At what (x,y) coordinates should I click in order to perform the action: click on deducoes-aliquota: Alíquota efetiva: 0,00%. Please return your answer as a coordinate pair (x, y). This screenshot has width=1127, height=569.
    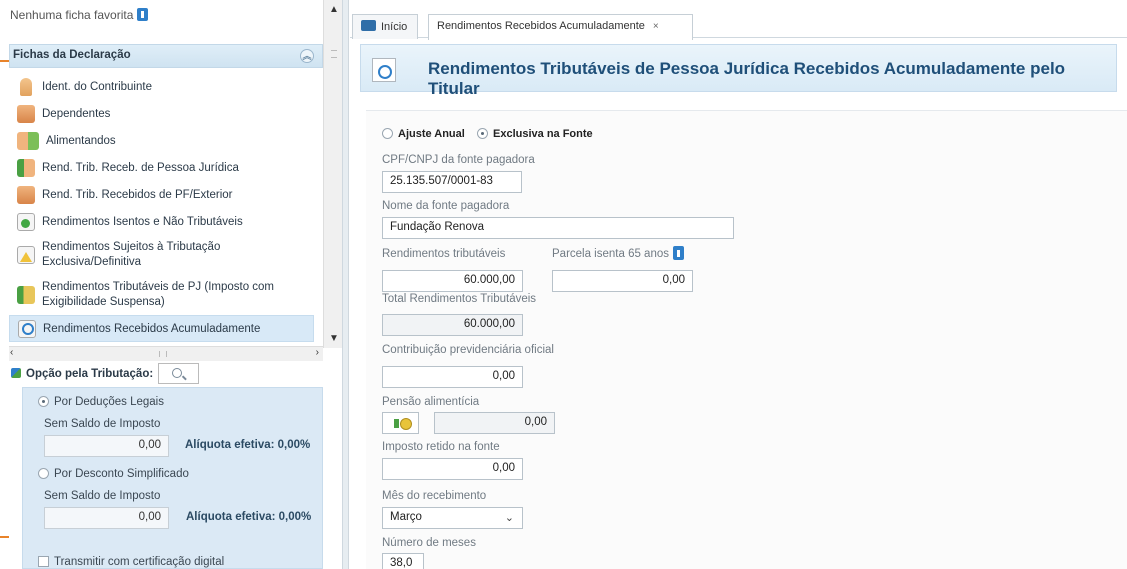
    Looking at the image, I should click on (248, 445).